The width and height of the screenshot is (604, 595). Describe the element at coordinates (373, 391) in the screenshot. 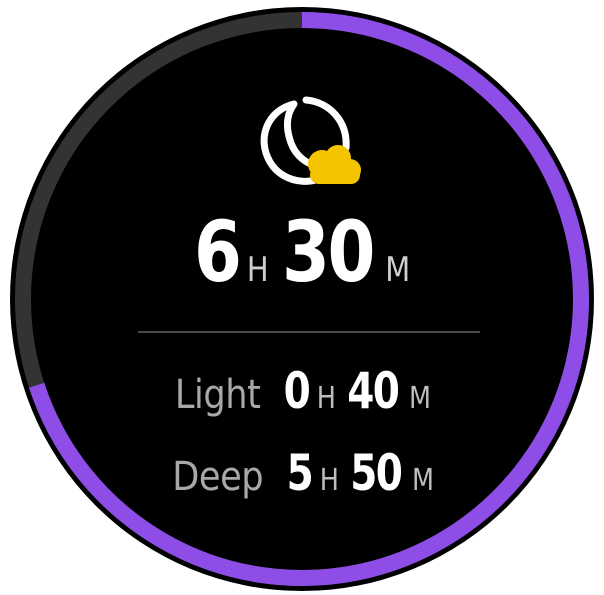

I see `light-minutes: 40` at that location.